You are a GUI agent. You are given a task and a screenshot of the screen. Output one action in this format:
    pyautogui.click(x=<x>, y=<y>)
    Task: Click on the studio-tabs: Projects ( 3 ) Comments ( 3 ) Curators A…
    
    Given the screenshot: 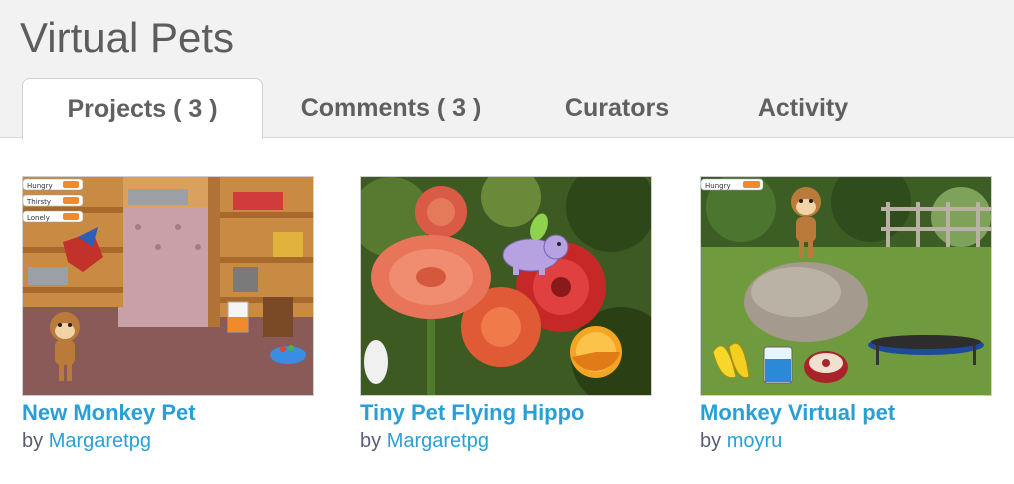 What is the action you would take?
    pyautogui.click(x=456, y=108)
    